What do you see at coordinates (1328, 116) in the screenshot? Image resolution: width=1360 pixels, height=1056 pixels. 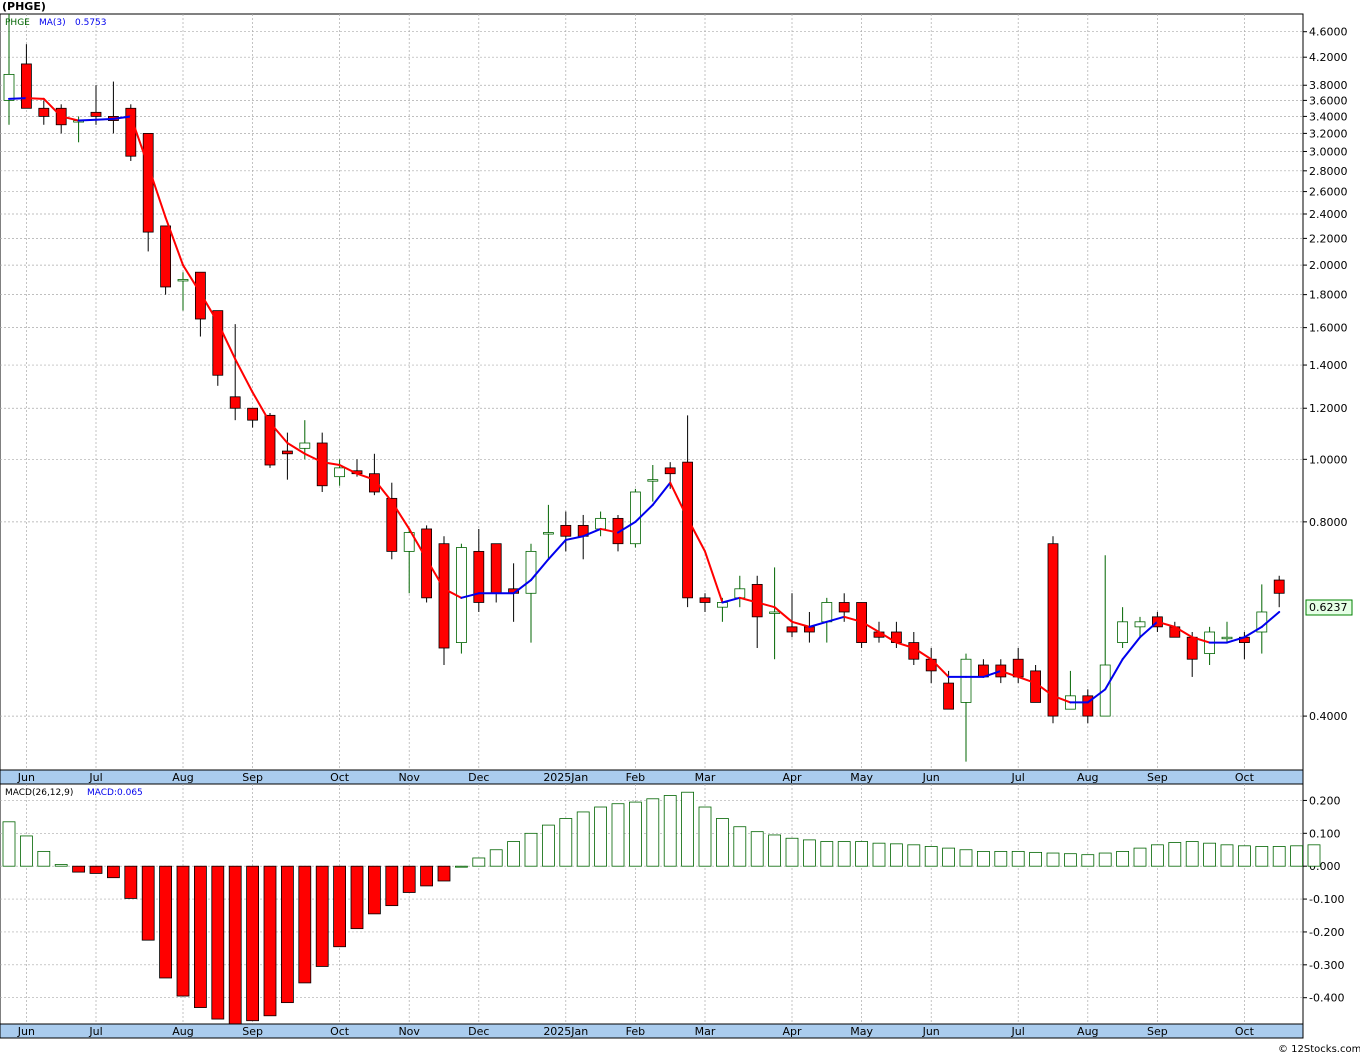 I see `price-tick-label: 3.4000` at bounding box center [1328, 116].